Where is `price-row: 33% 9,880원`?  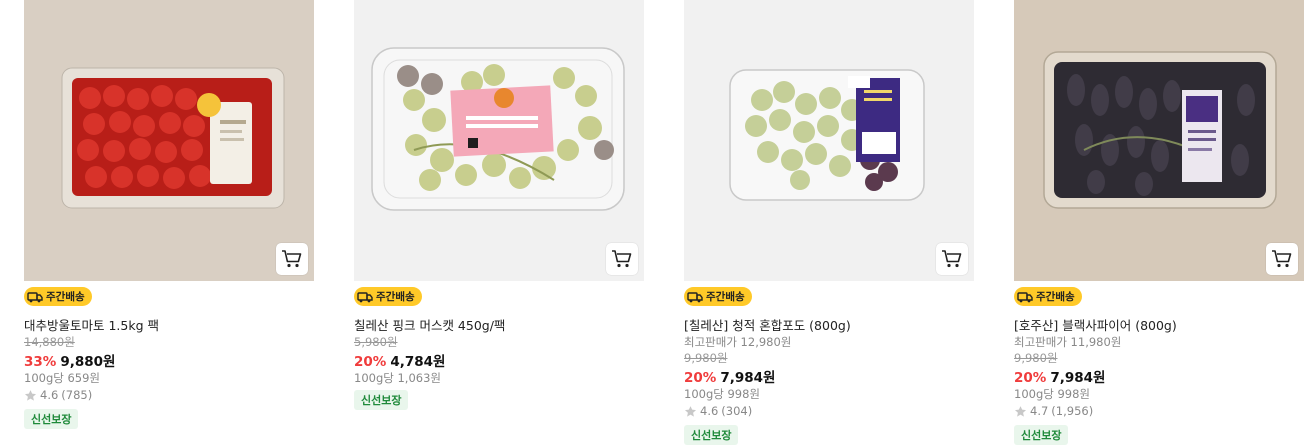 price-row: 33% 9,880원 is located at coordinates (69, 360).